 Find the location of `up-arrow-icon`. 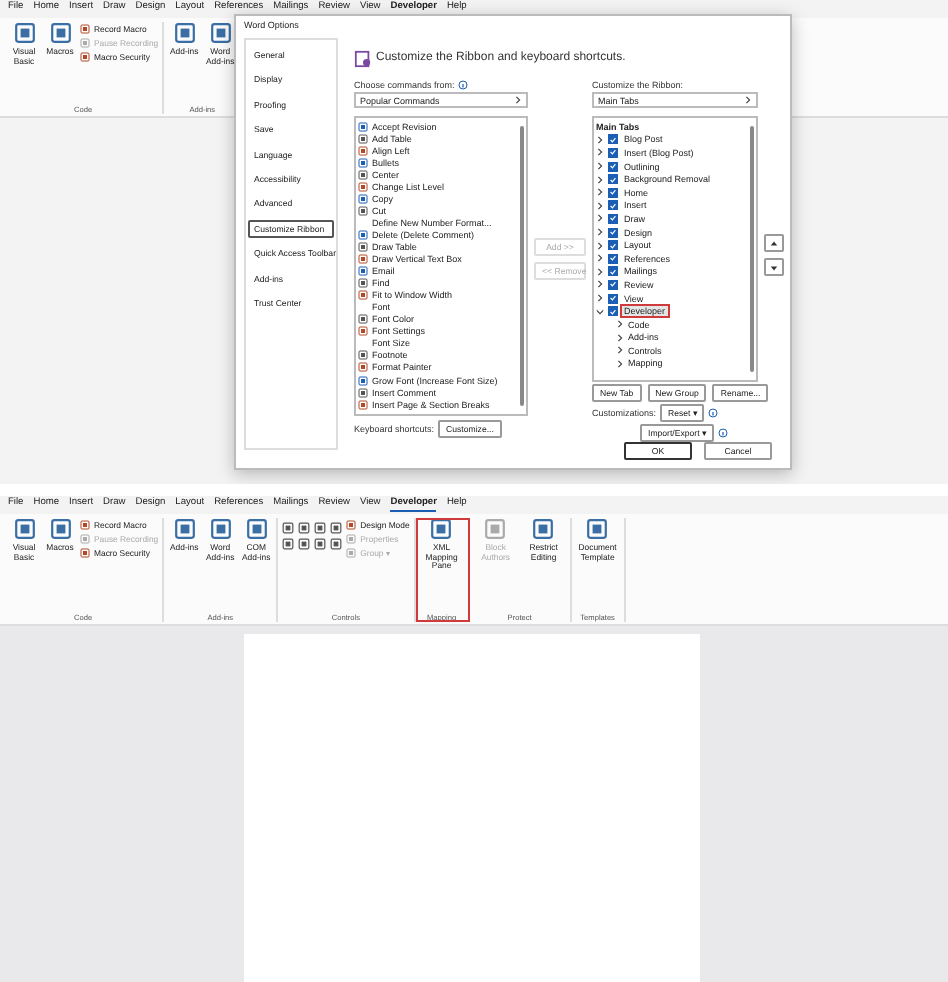

up-arrow-icon is located at coordinates (774, 243).